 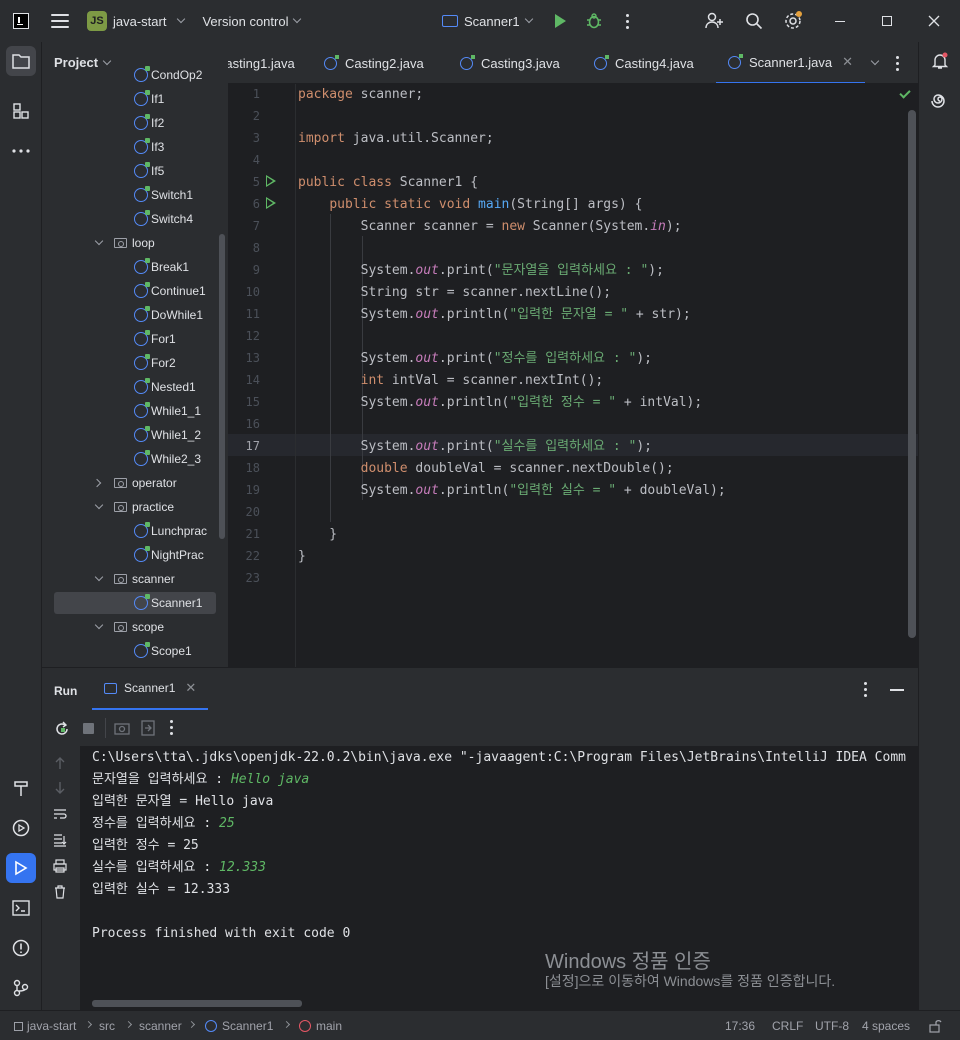 I want to click on hide-panel-icon, so click(x=897, y=690).